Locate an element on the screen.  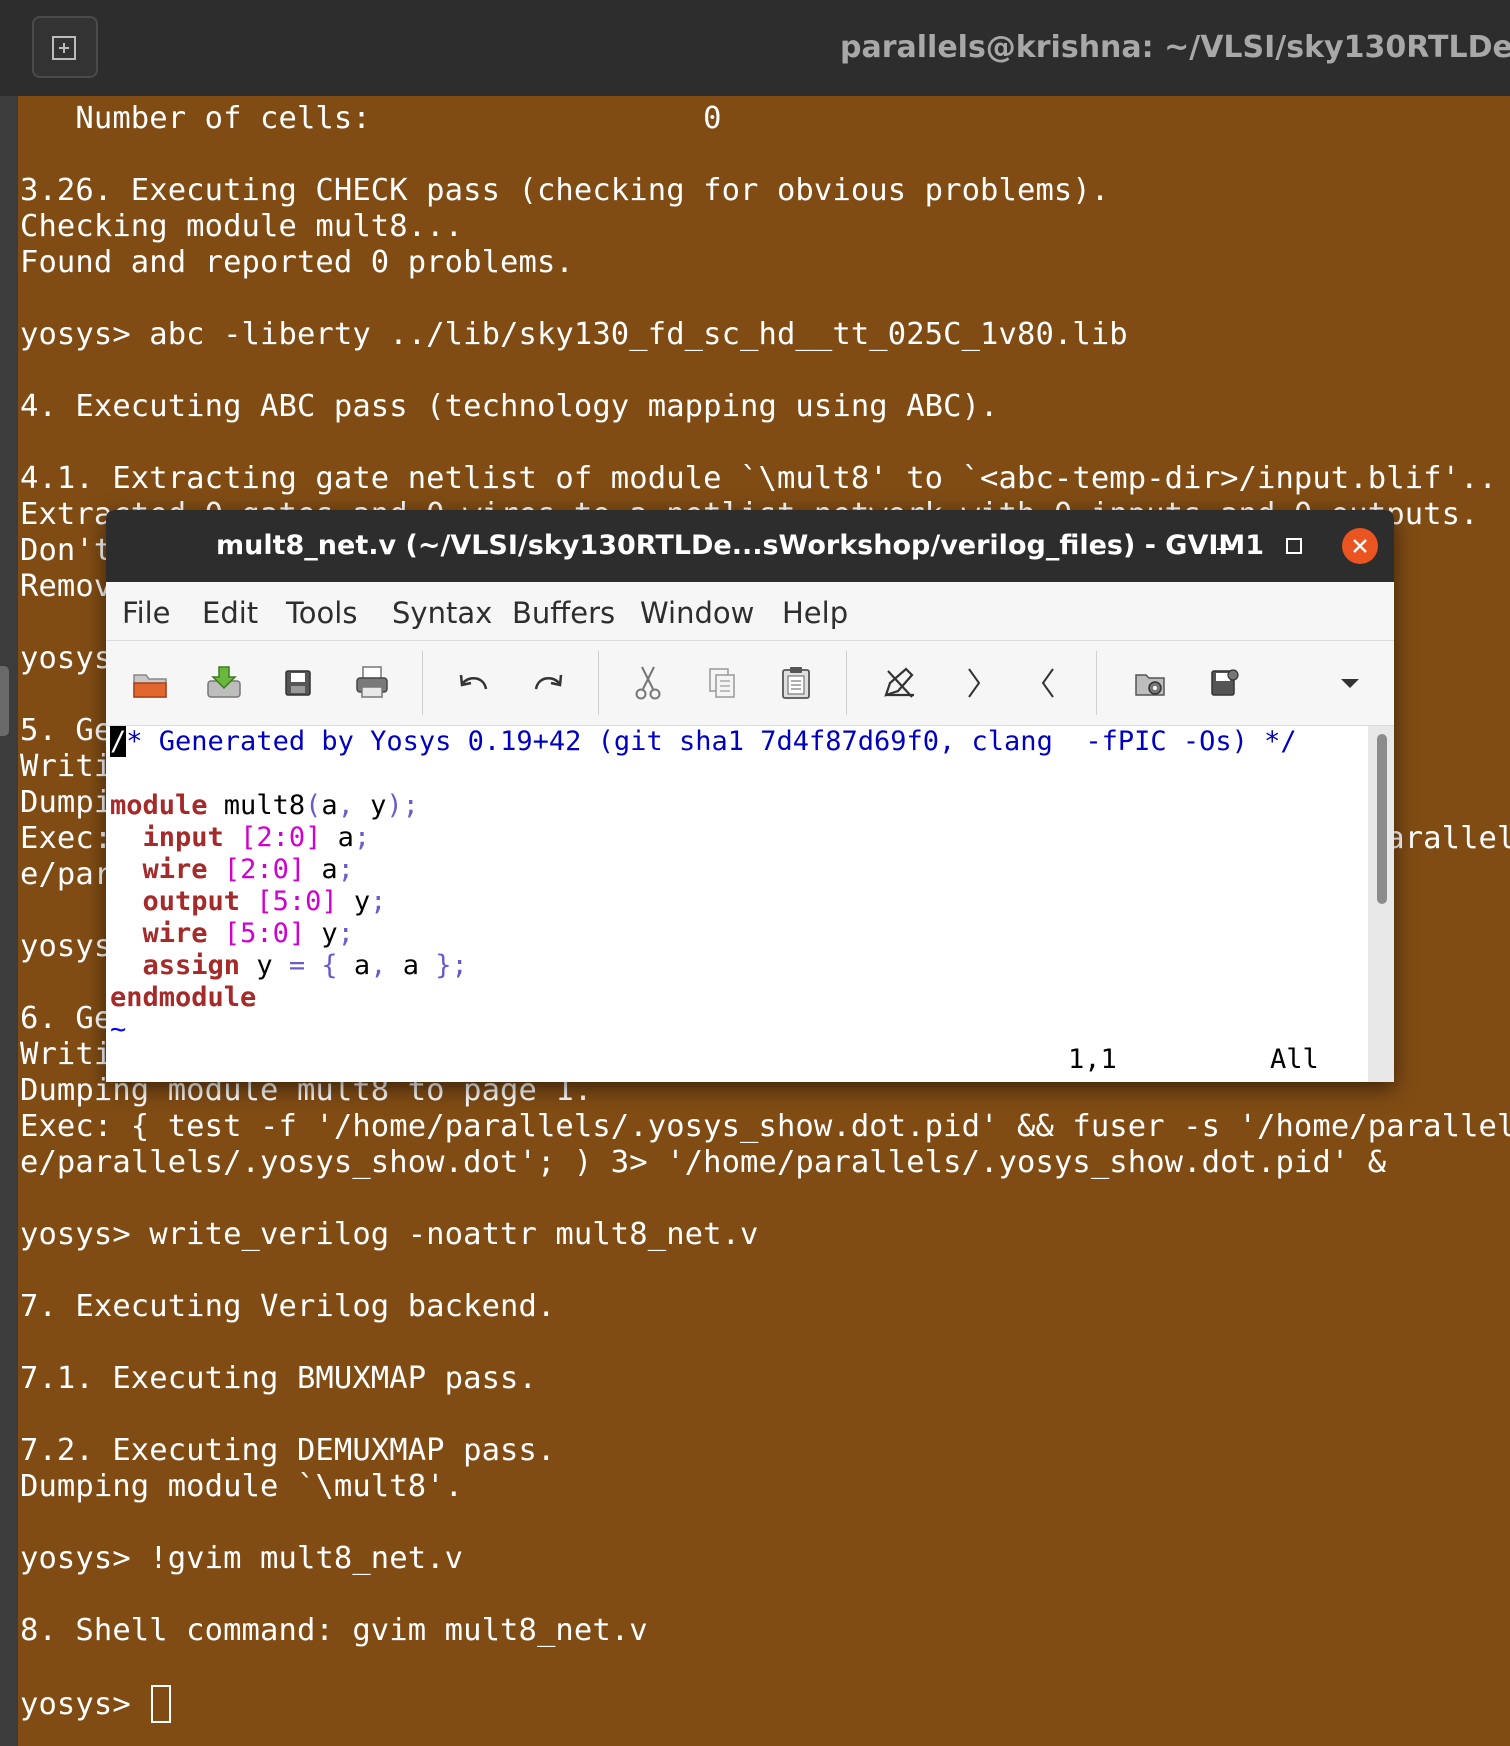
toolbar-separator is located at coordinates (846, 683).